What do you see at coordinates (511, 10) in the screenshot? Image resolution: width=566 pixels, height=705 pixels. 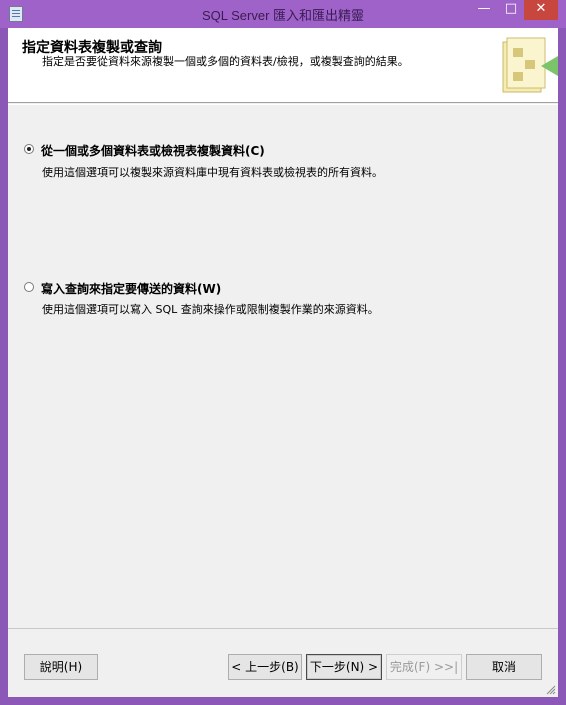 I see `maximize-button: □` at bounding box center [511, 10].